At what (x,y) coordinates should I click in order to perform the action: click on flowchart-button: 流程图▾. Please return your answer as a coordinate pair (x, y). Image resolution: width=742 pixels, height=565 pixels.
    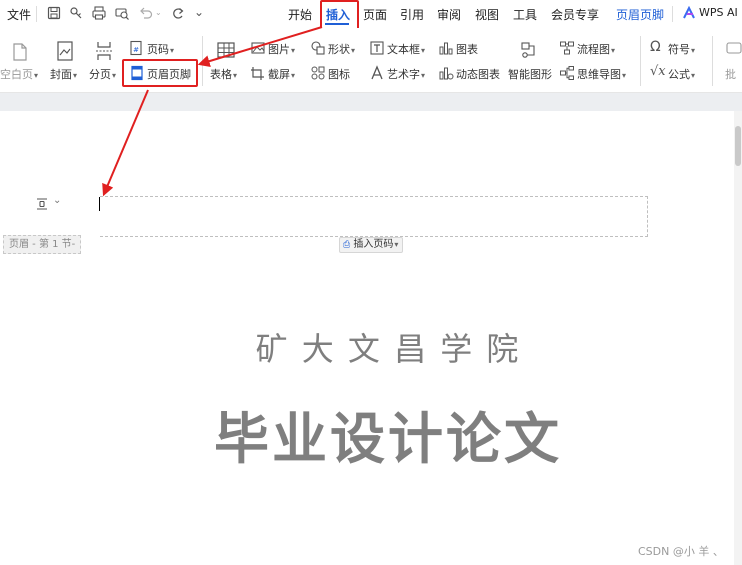
    Looking at the image, I should click on (596, 49).